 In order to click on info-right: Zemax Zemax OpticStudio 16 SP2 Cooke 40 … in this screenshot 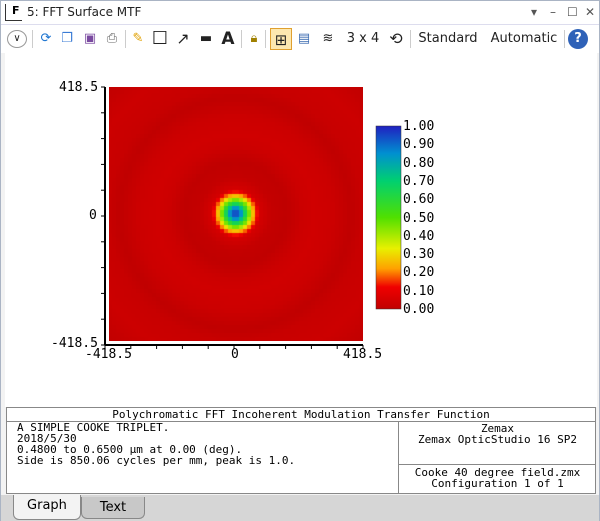, I will do `click(497, 458)`.